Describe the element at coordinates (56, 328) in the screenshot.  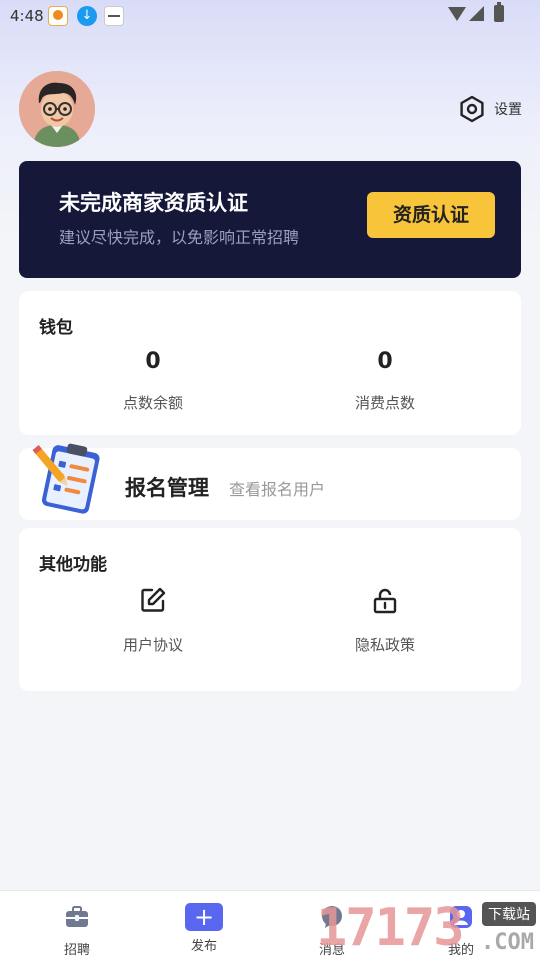
I see `wallet-title: 钱包` at that location.